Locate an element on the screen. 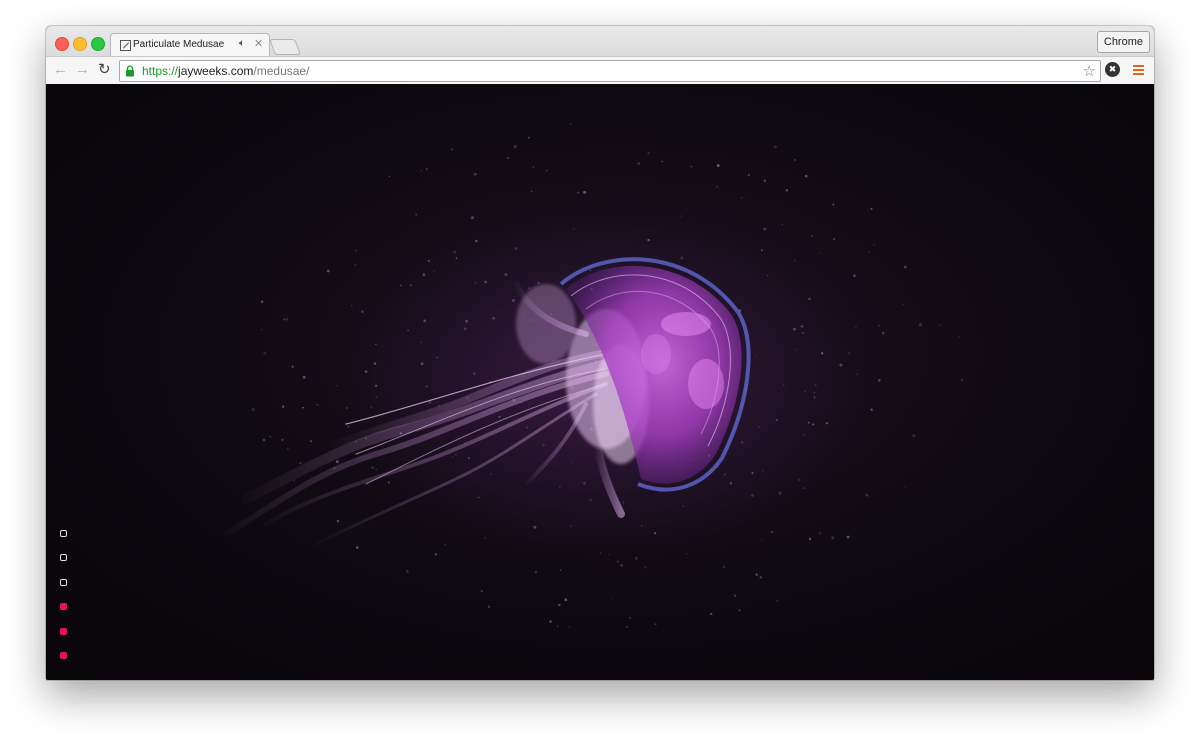 Image resolution: width=1200 pixels, height=745 pixels. url-text: https://jayweeks.com/medusae/ is located at coordinates (225, 71).